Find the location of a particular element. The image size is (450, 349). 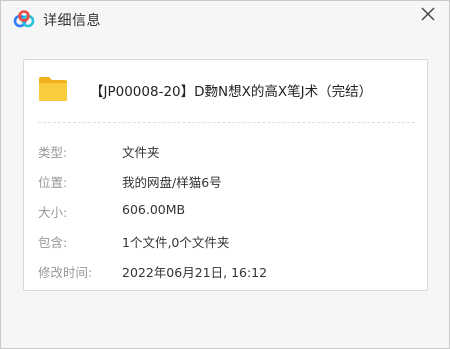

title-bar: 详细信息 is located at coordinates (225, 21).